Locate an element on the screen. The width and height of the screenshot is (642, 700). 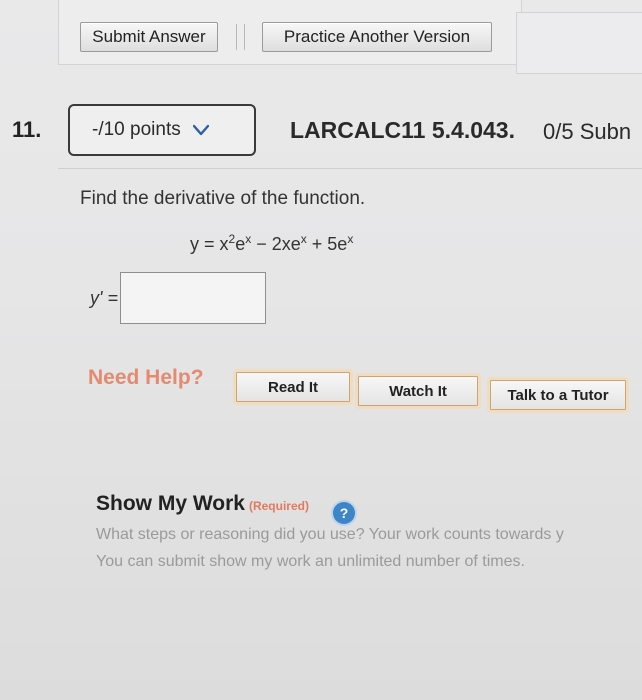
talk-to-tutor-button: Talk to a Tutor is located at coordinates (558, 395).